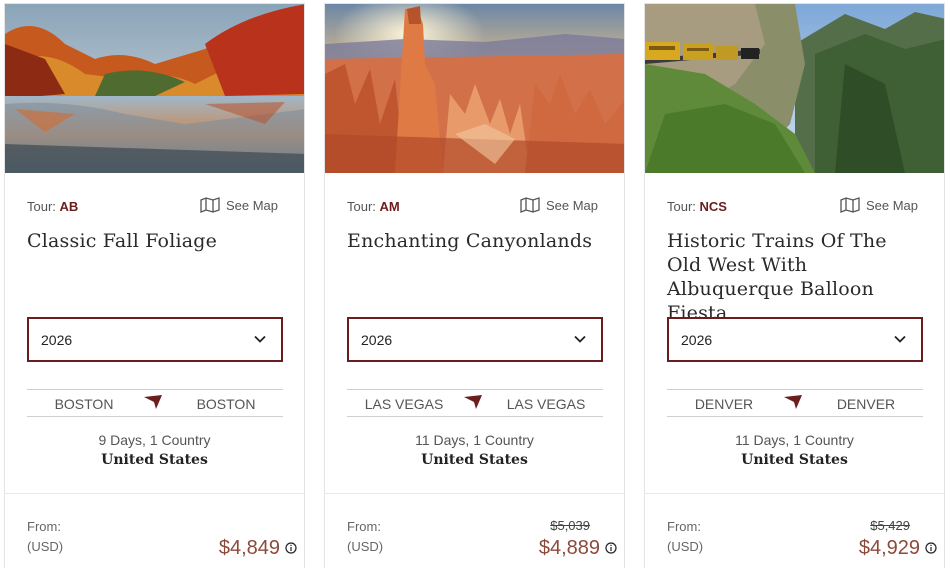  I want to click on route-row: BOSTON BOSTON, so click(155, 403).